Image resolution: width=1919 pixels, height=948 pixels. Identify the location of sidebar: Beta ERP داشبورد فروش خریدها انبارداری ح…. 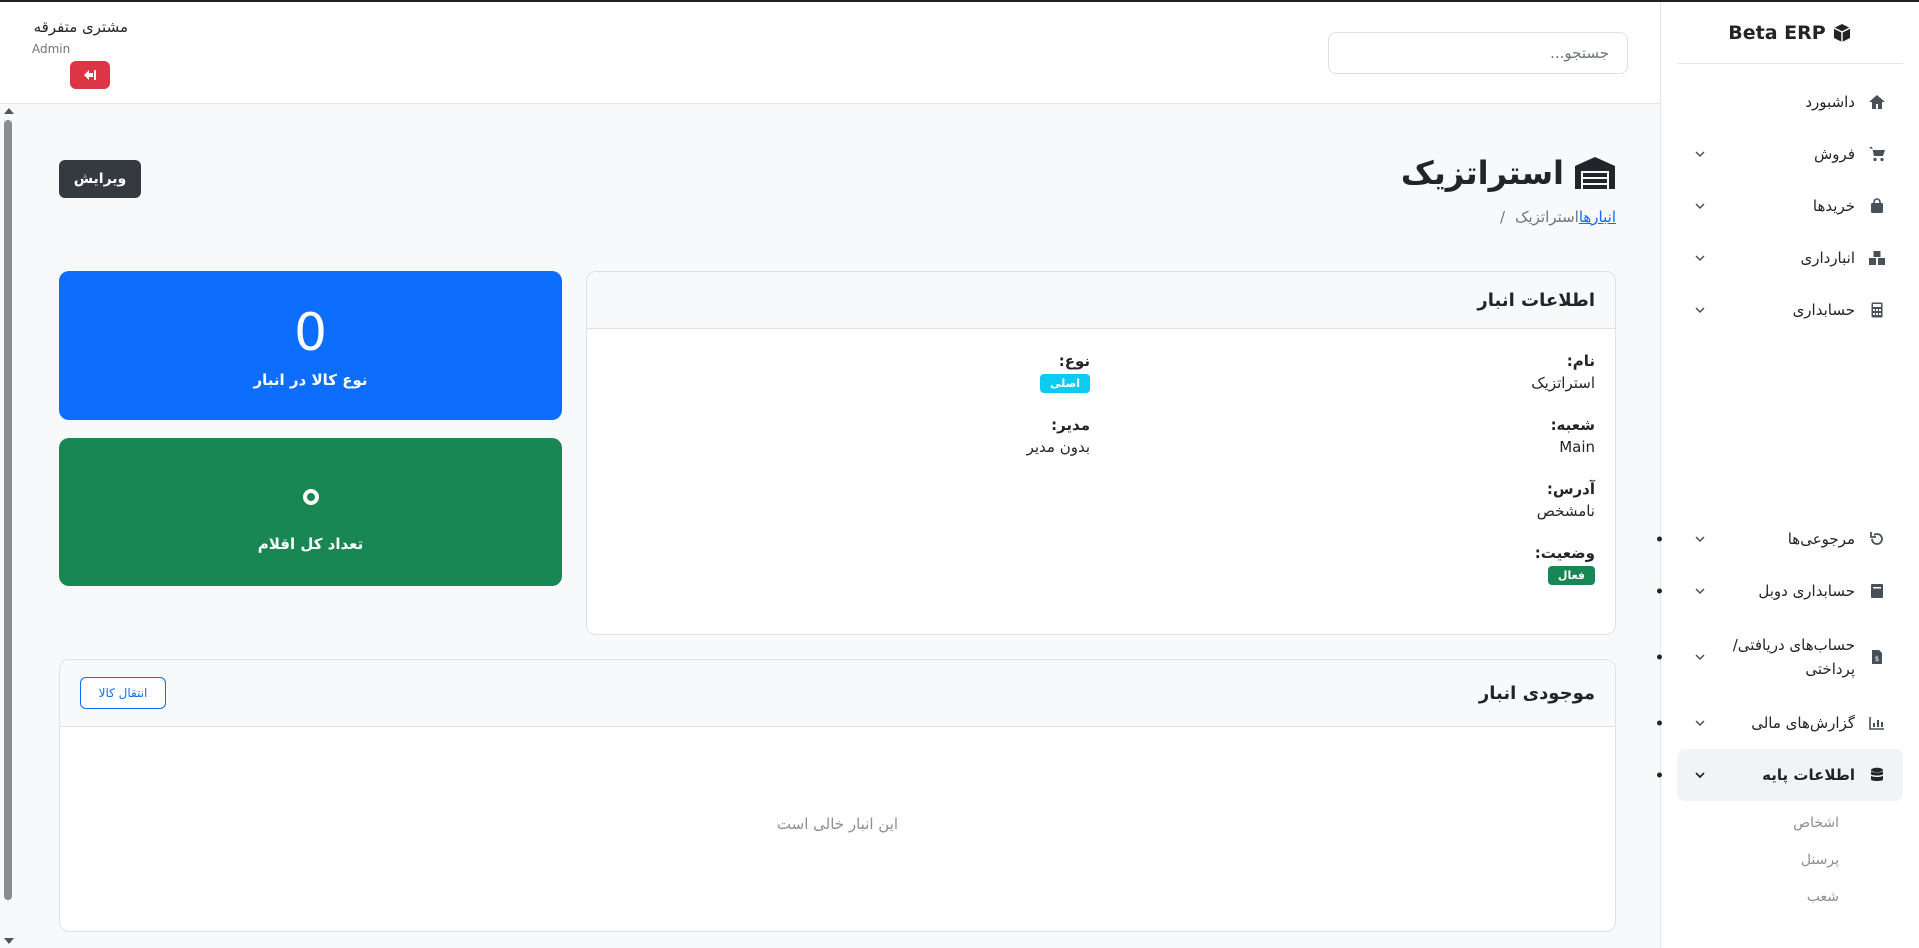
(1789, 475).